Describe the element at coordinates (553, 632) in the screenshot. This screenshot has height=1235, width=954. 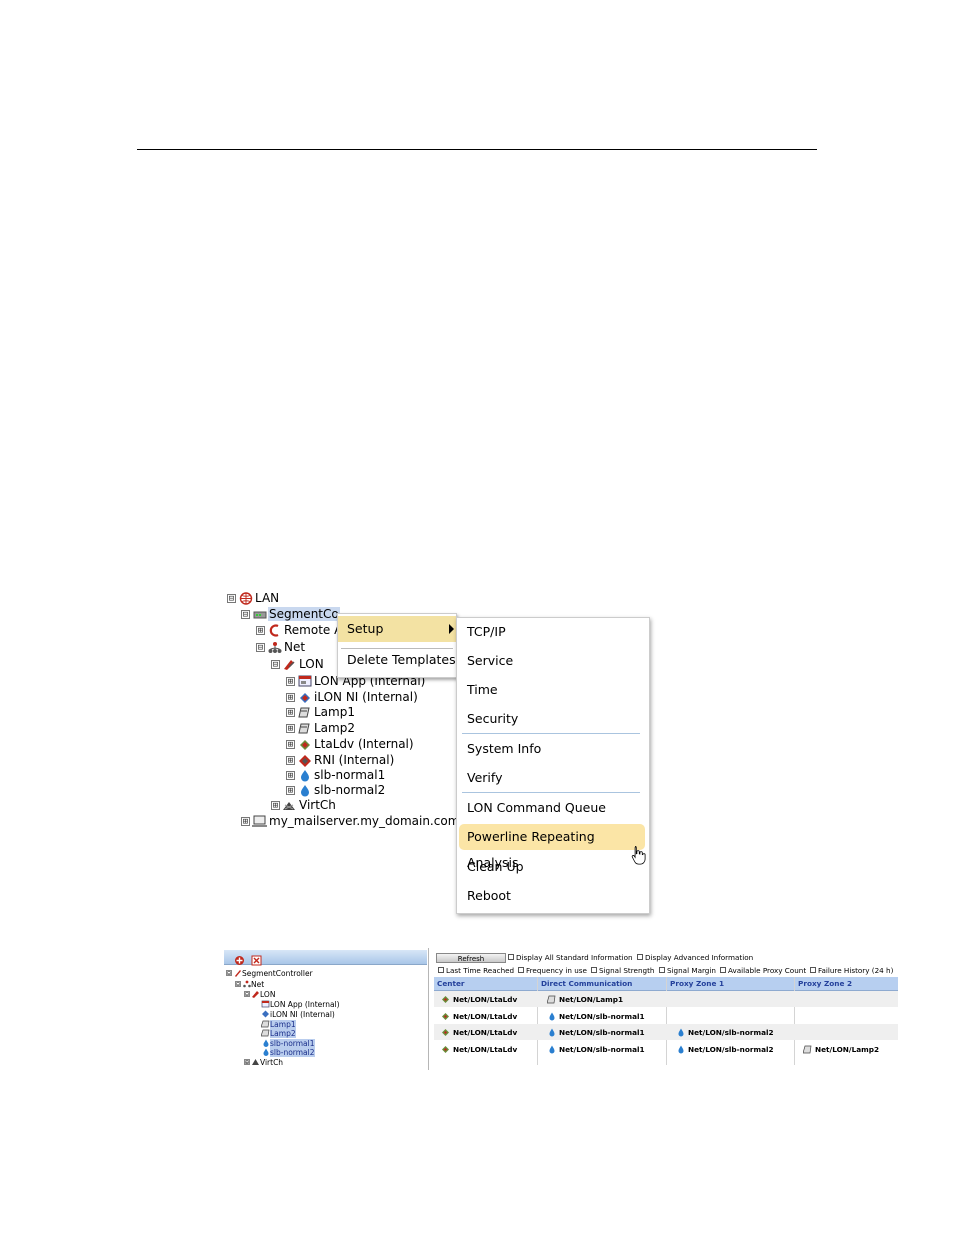
I see `submenu-item-tcpip: TCP/IP` at that location.